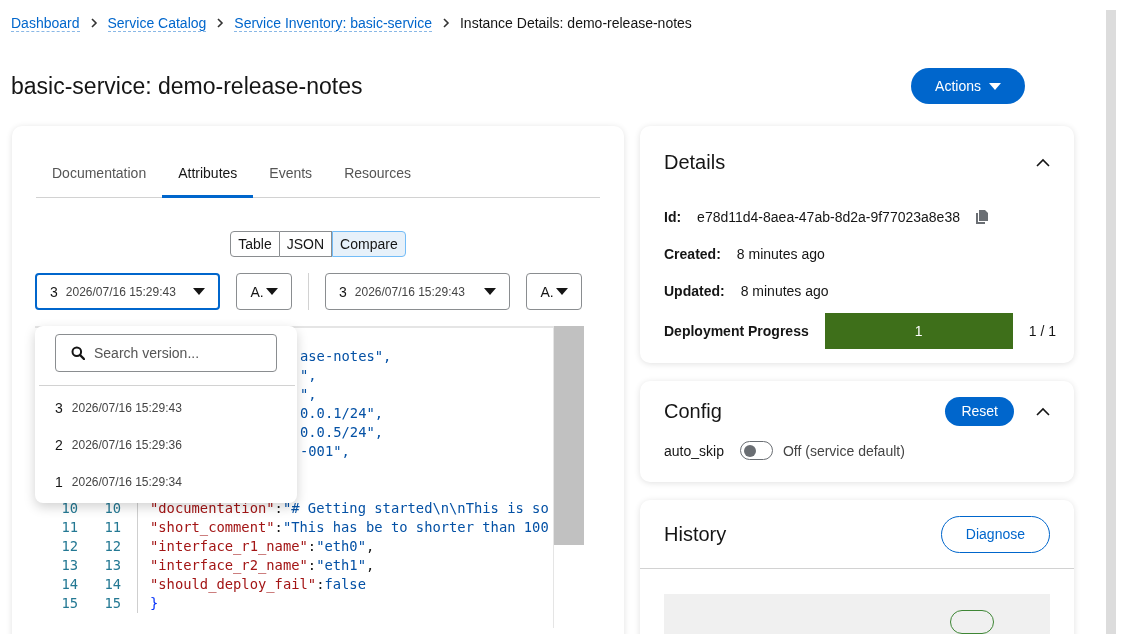 This screenshot has width=1123, height=634. I want to click on tab: Attributes, so click(208, 176).